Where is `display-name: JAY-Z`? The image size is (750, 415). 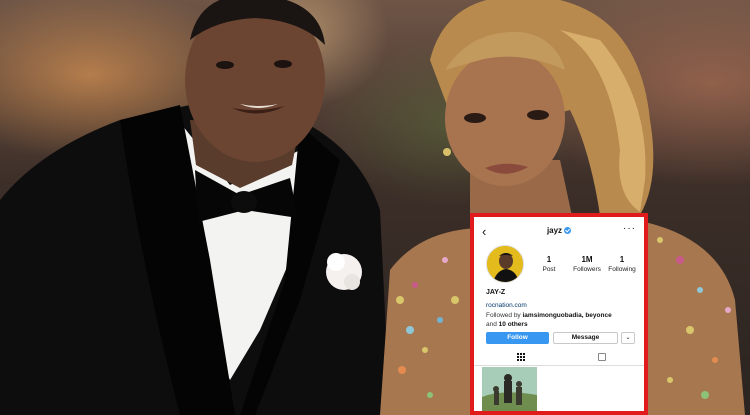 display-name: JAY-Z is located at coordinates (496, 292).